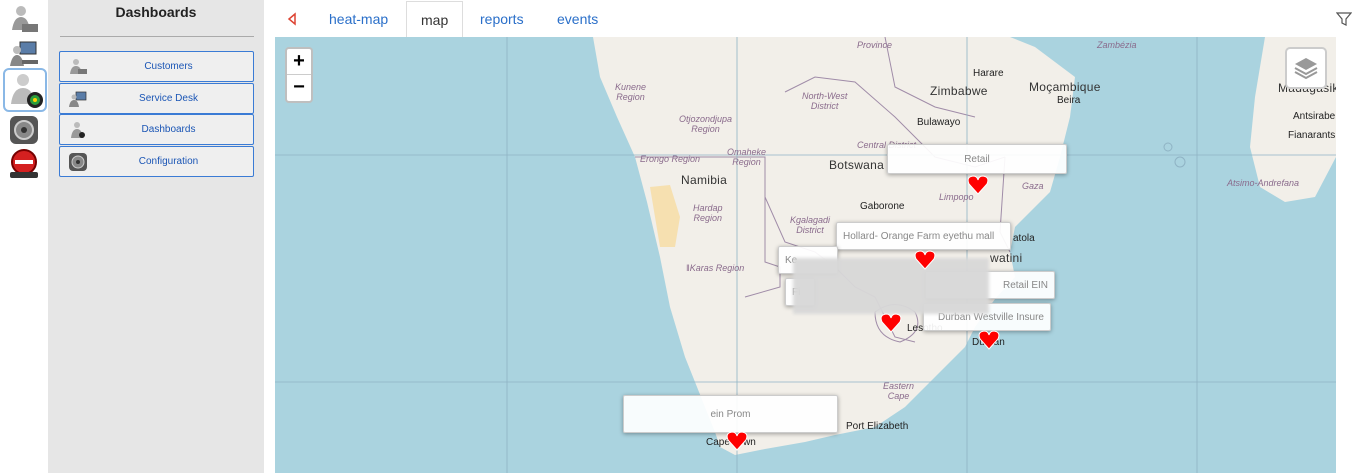  I want to click on map-label: Kunene Region, so click(631, 92).